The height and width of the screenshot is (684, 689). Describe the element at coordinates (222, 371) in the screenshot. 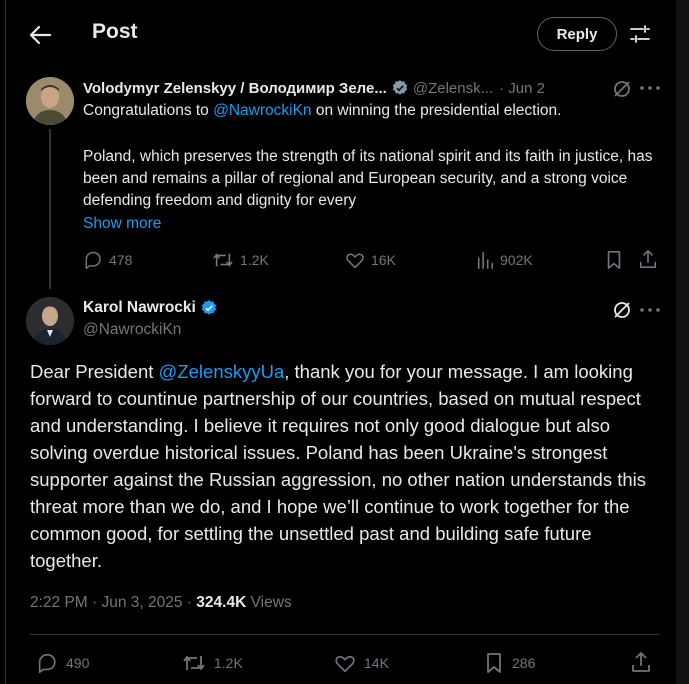

I see `mention-link: @ZelenskyyUa` at that location.